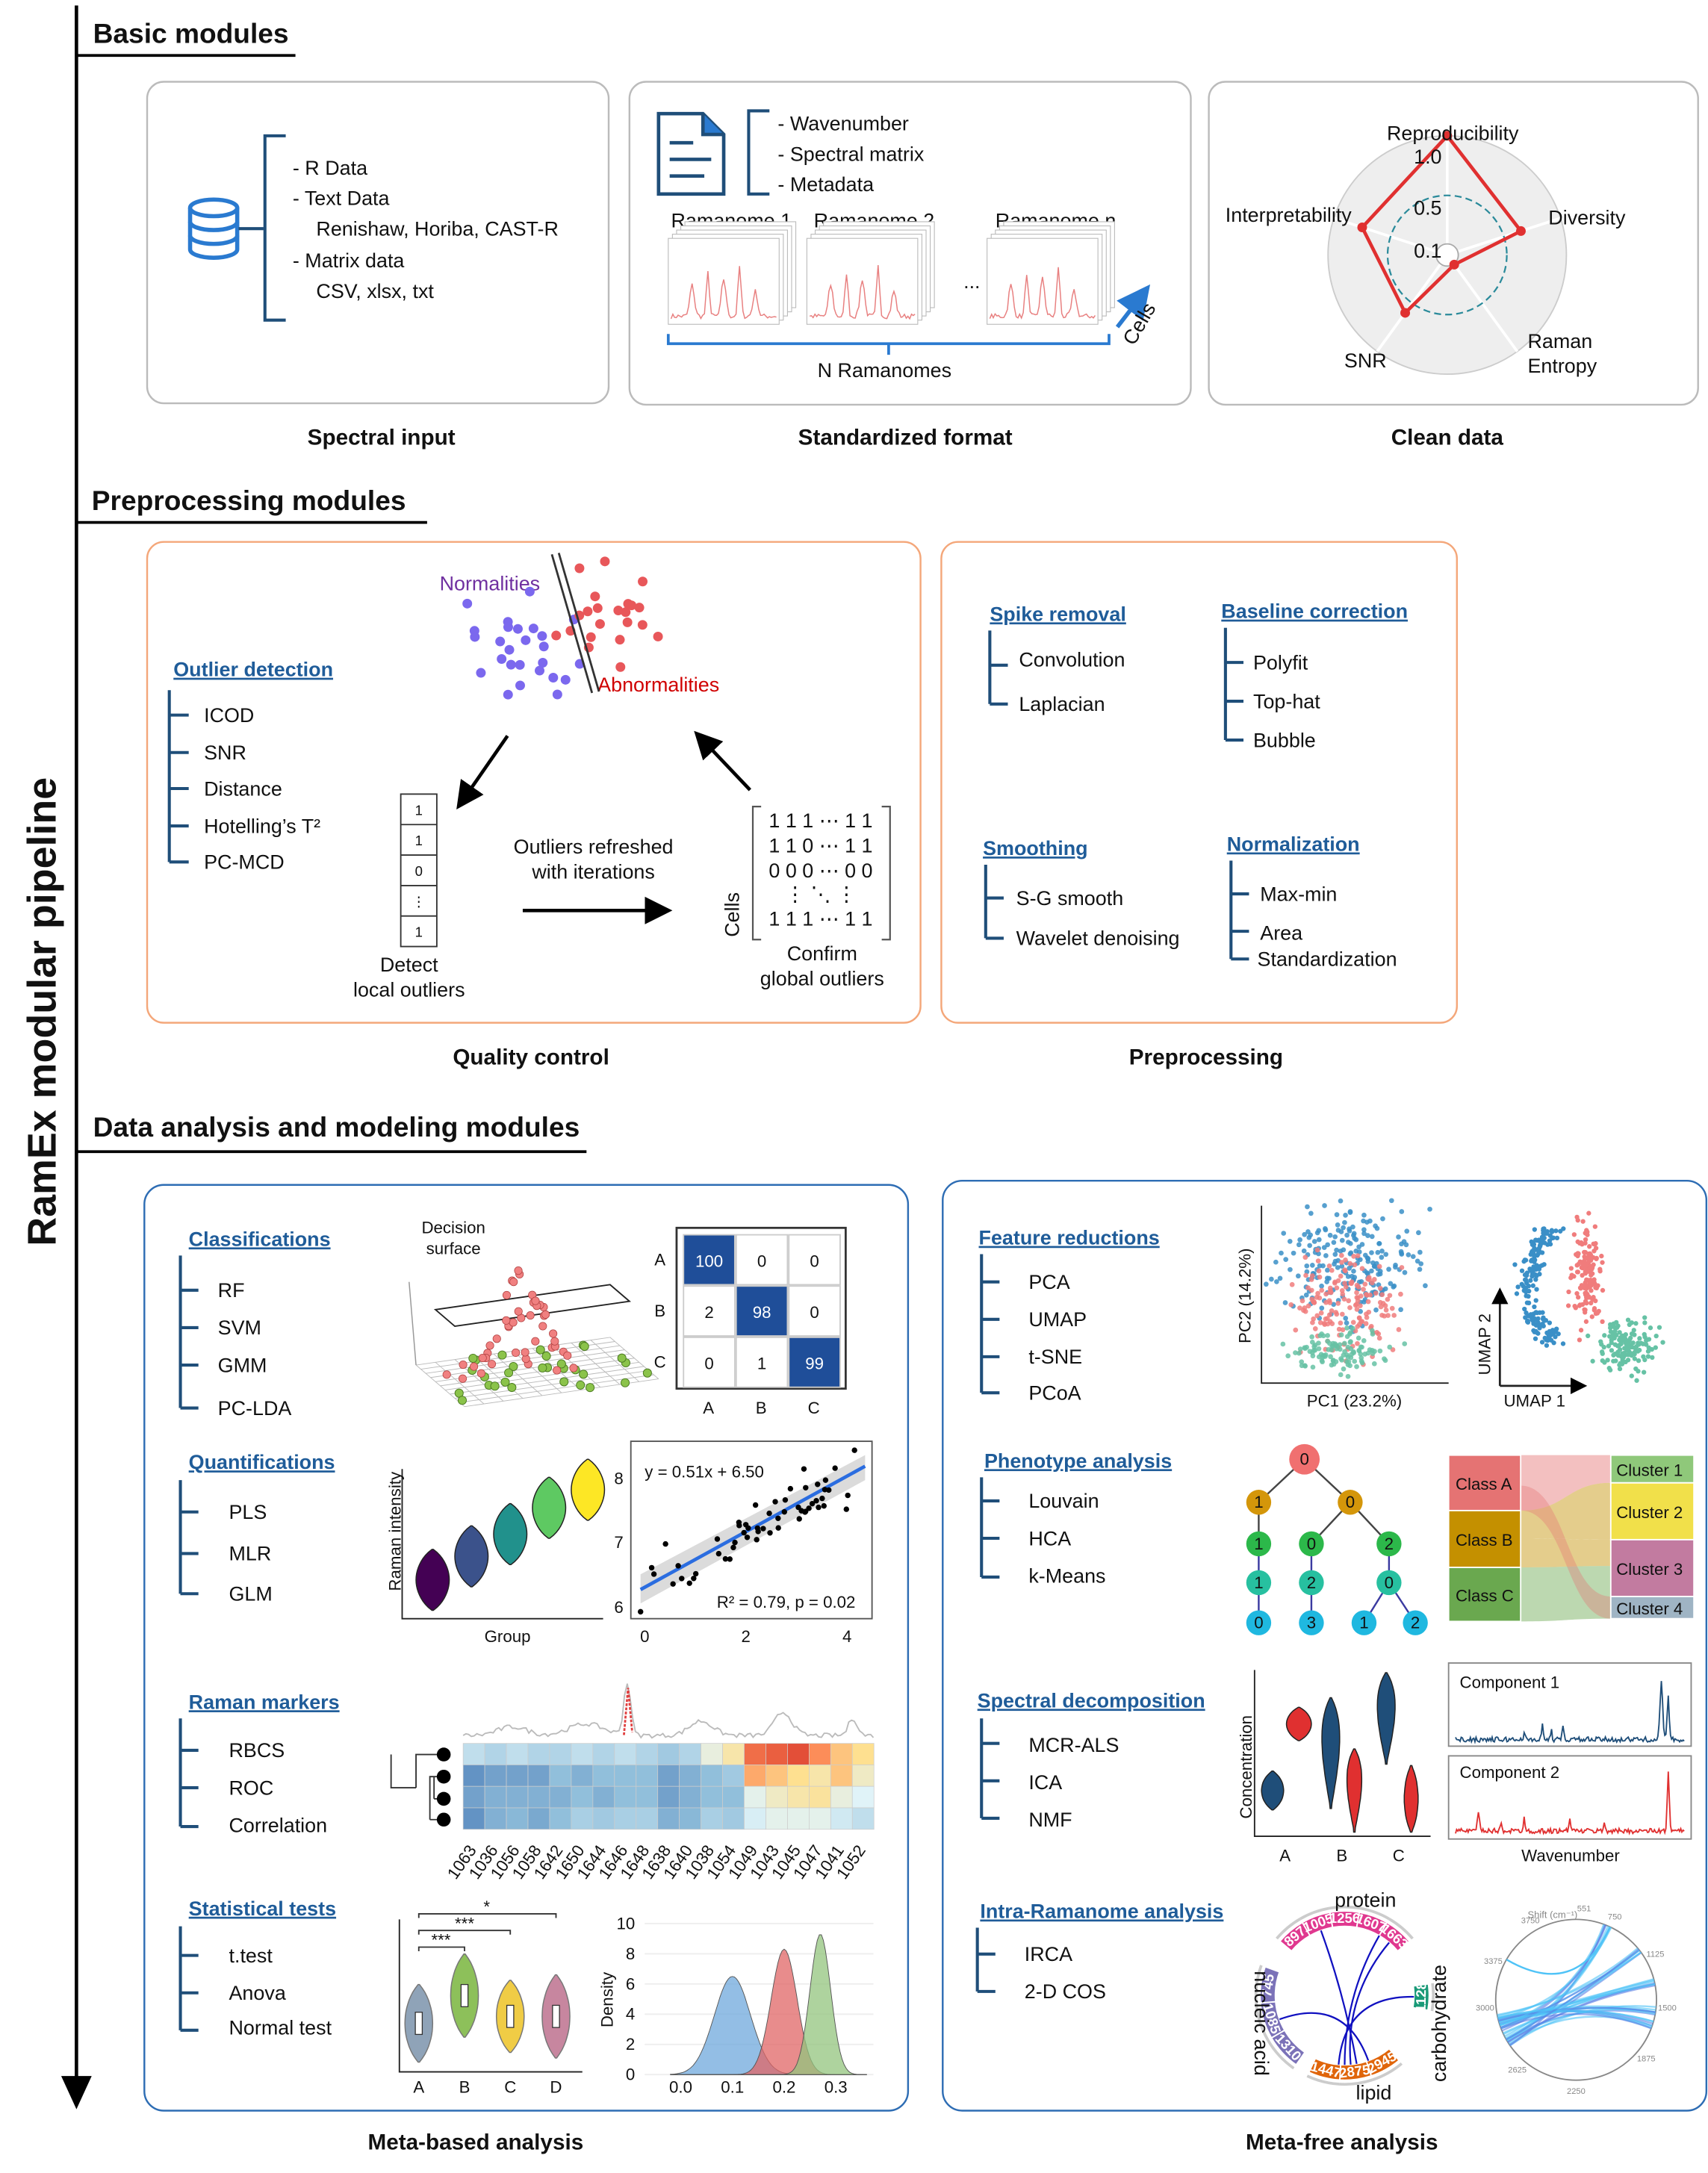 The width and height of the screenshot is (1708, 2173). I want to click on cluster-label: Cluster 4, so click(1650, 1609).